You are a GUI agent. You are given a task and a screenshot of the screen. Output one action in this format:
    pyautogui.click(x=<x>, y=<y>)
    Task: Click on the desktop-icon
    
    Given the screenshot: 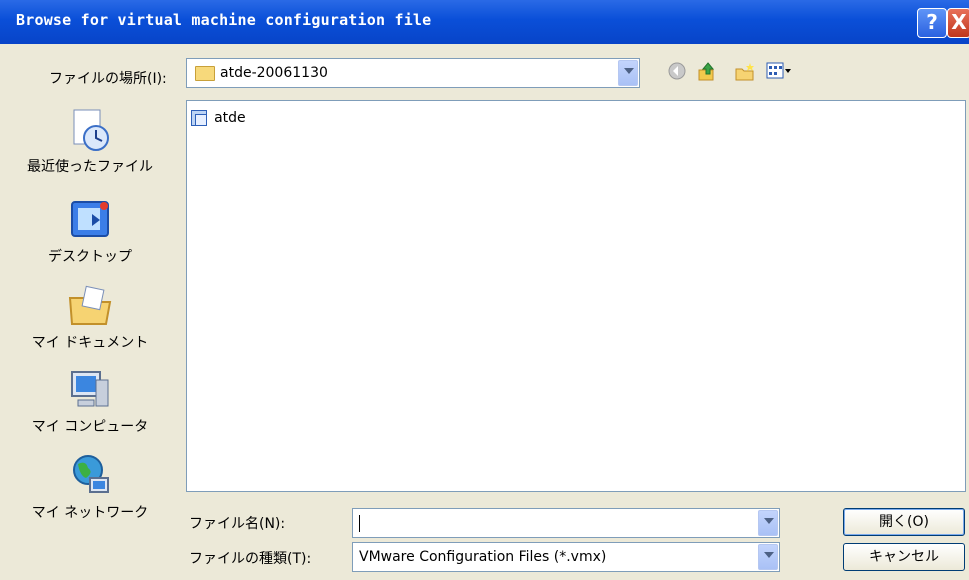 What is the action you would take?
    pyautogui.click(x=90, y=220)
    